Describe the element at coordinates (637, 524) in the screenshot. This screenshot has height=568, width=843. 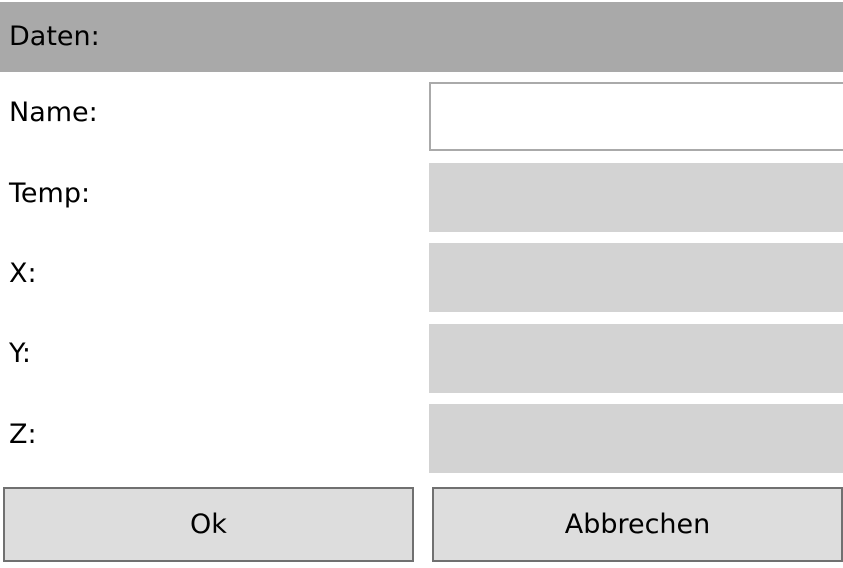
I see `cancel-button: Abbrechen` at that location.